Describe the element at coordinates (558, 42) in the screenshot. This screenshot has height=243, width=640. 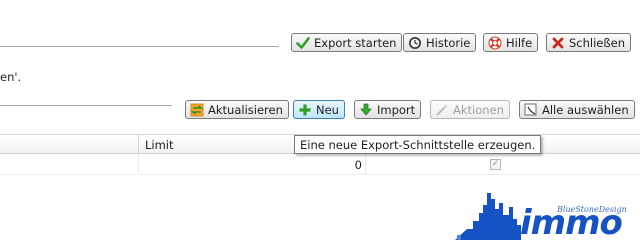
I see `close-x-icon` at that location.